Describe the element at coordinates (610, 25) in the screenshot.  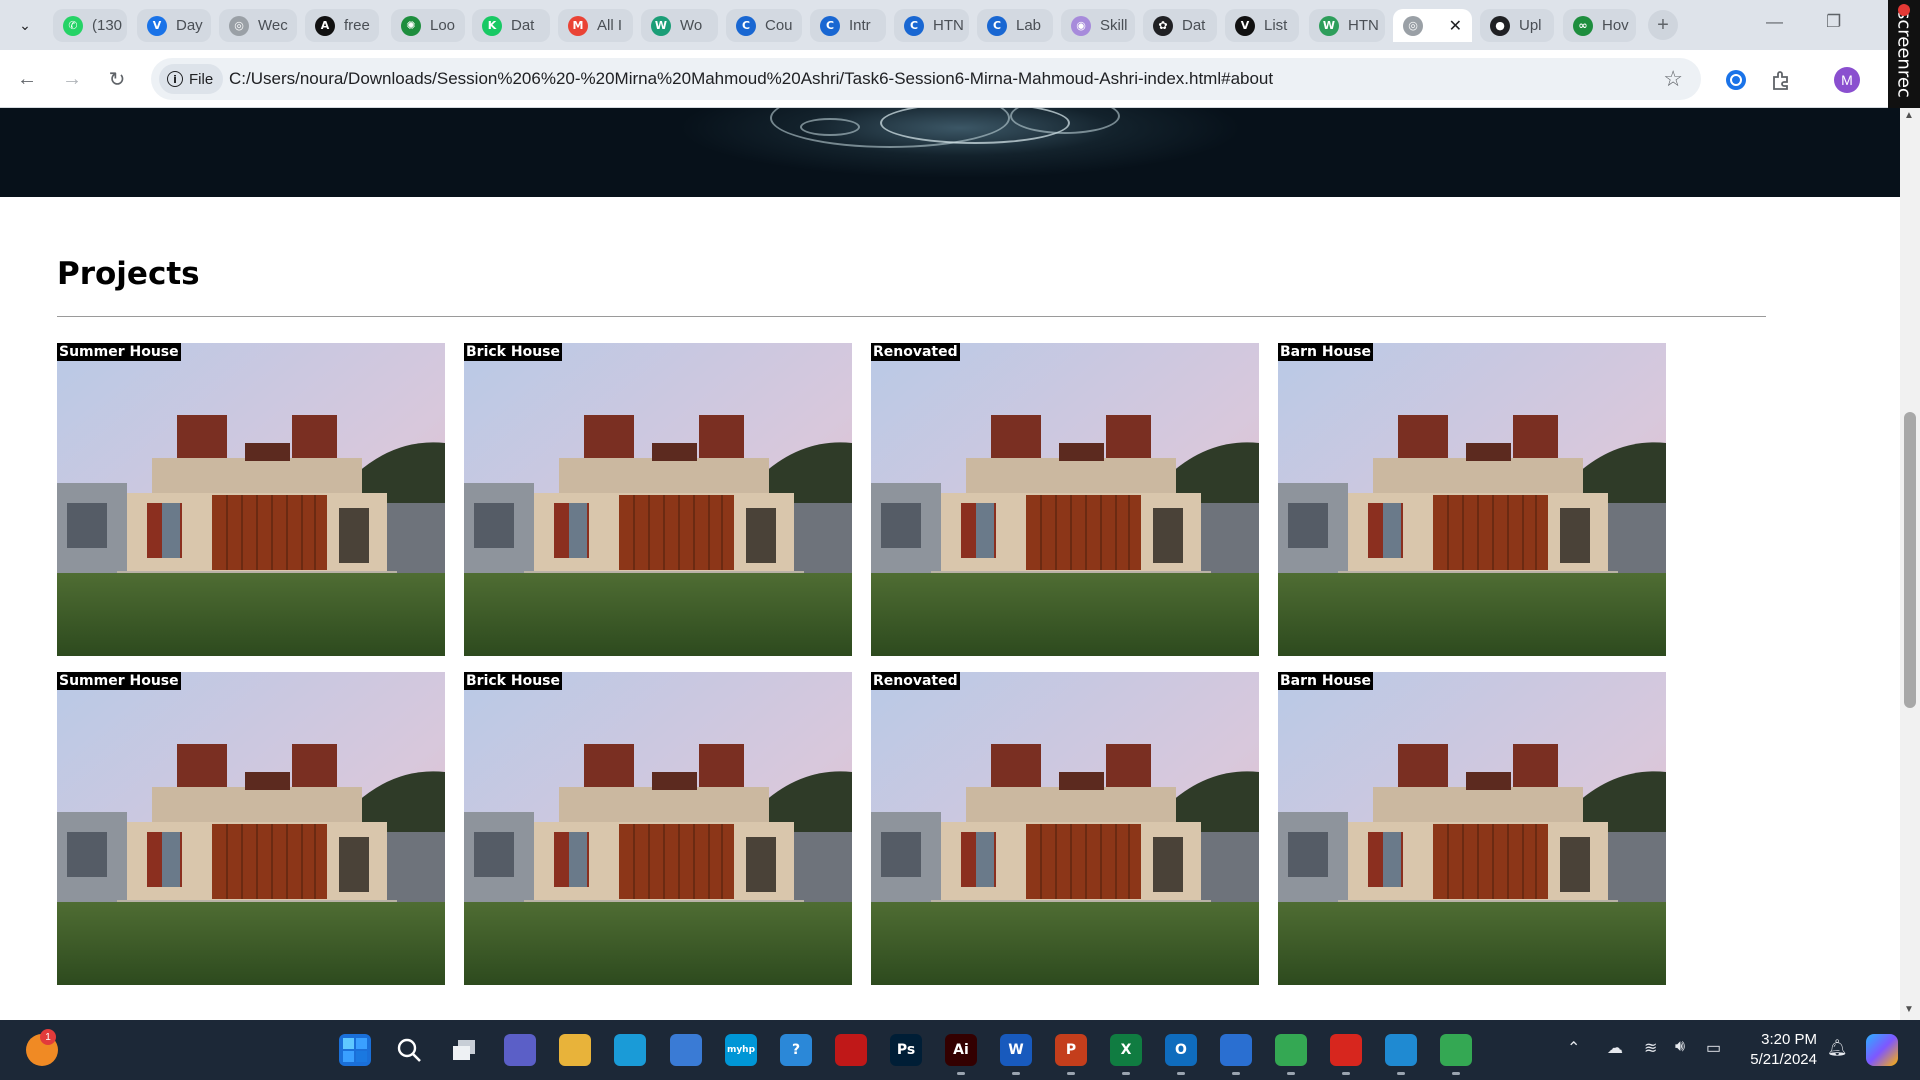
I see `tab-title: All I` at that location.